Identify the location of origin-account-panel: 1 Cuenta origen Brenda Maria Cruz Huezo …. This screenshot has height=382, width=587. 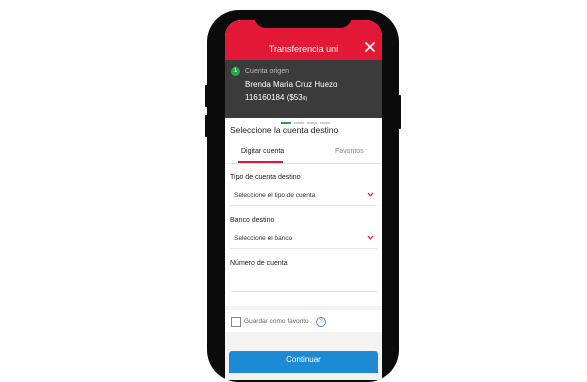
(303, 89).